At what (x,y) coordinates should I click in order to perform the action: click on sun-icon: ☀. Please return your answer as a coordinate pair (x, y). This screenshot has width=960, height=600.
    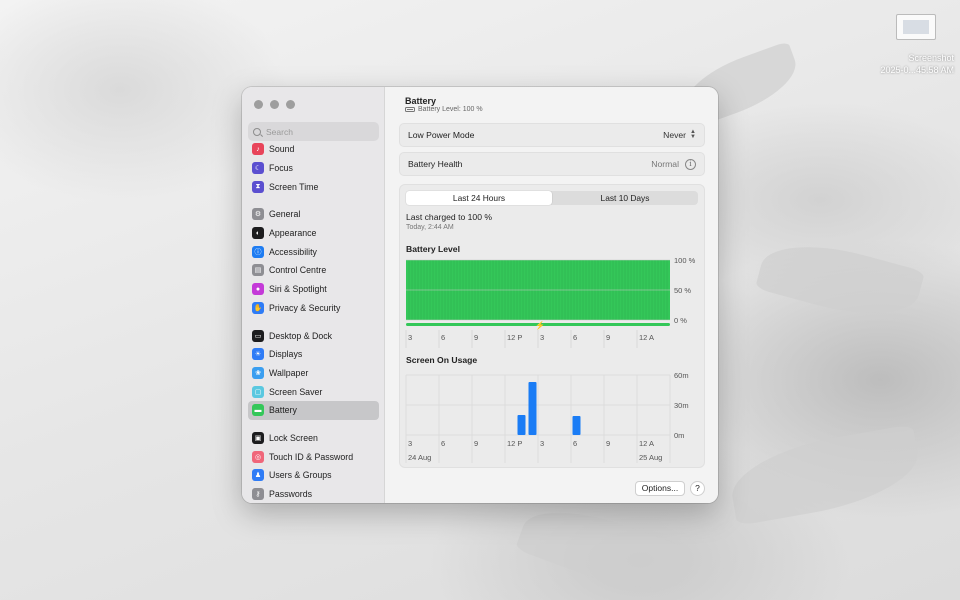
    Looking at the image, I should click on (258, 354).